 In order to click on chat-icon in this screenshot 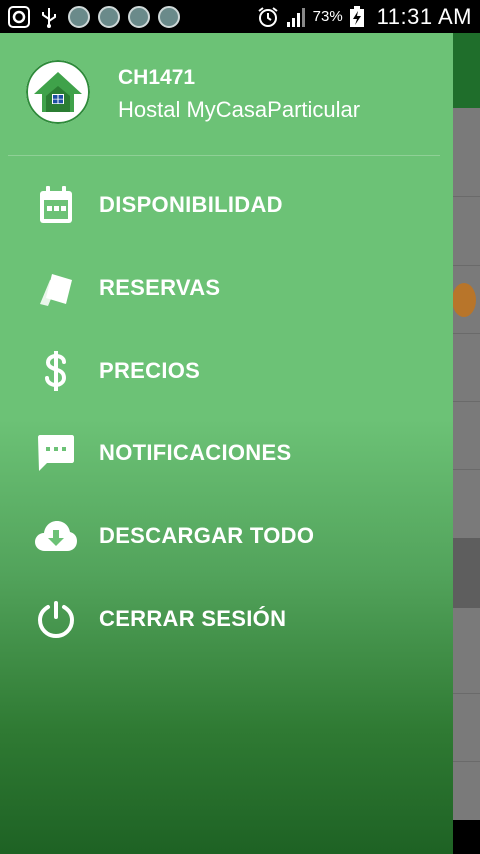, I will do `click(56, 453)`.